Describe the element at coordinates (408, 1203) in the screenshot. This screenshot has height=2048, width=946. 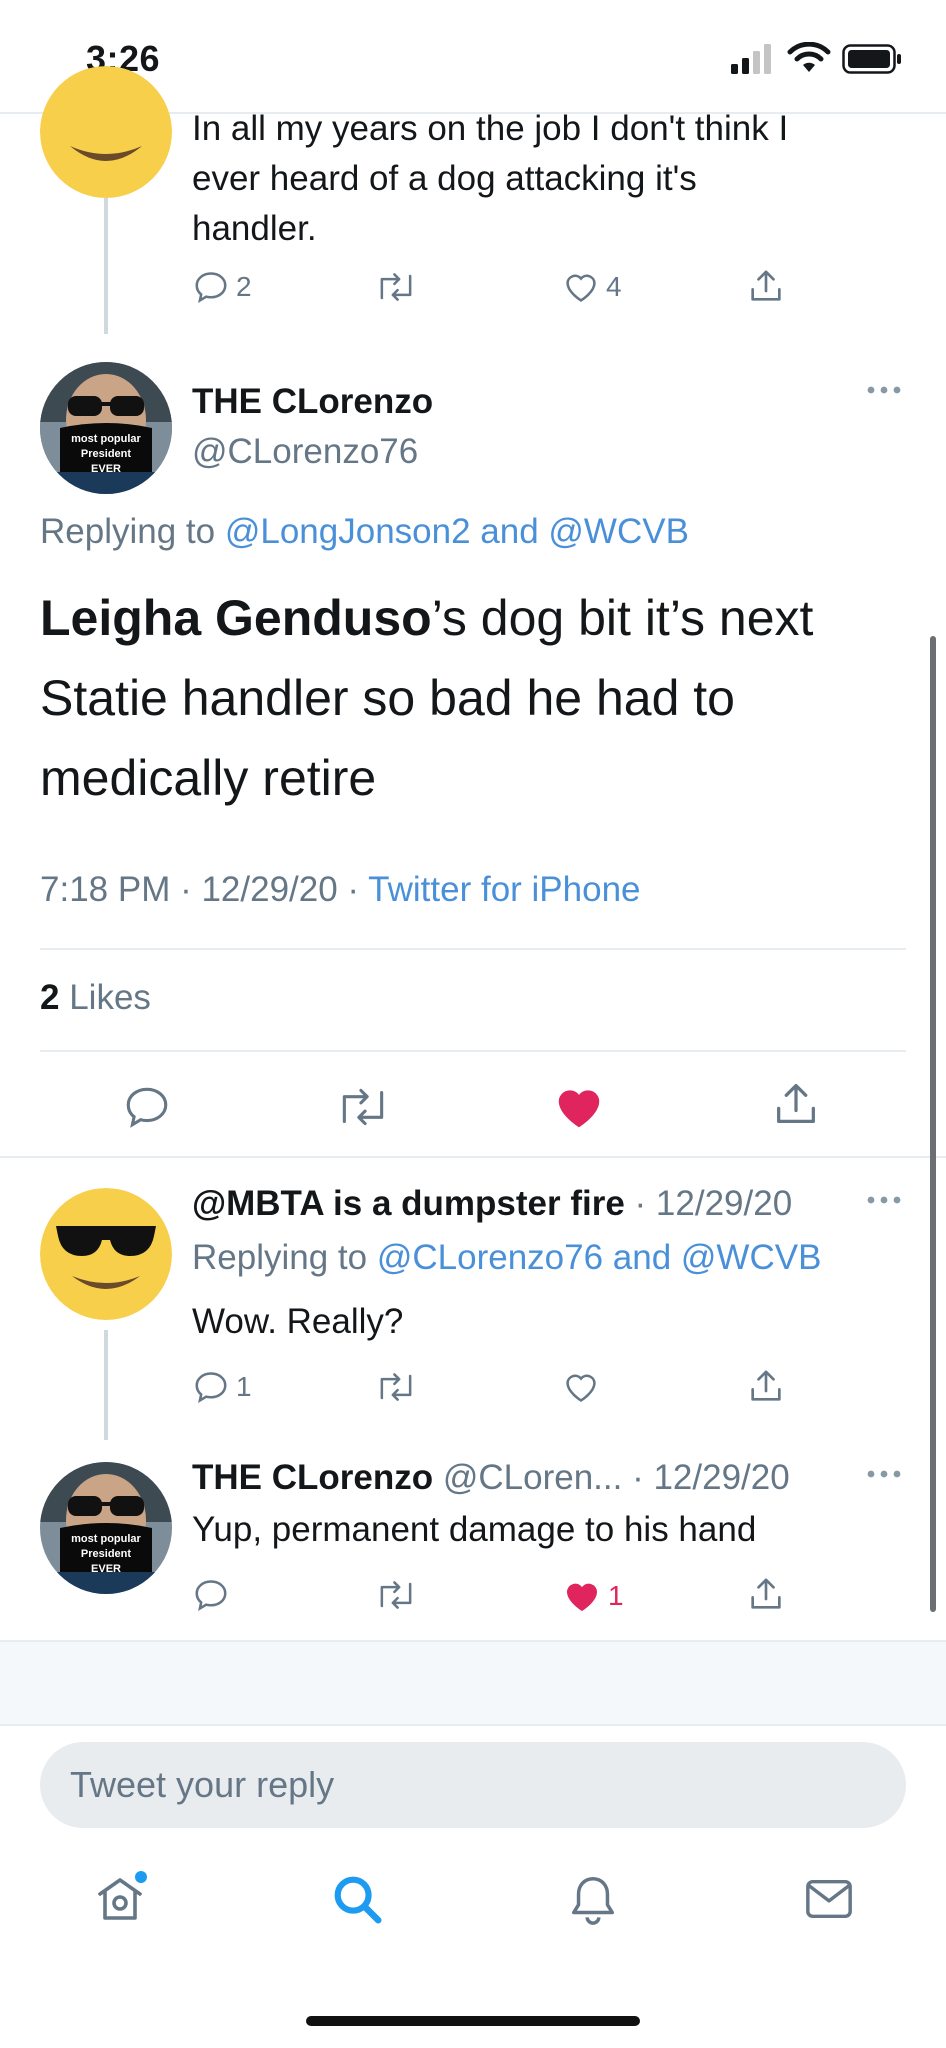
I see `display-name: @MBTA is a dumpster fire` at that location.